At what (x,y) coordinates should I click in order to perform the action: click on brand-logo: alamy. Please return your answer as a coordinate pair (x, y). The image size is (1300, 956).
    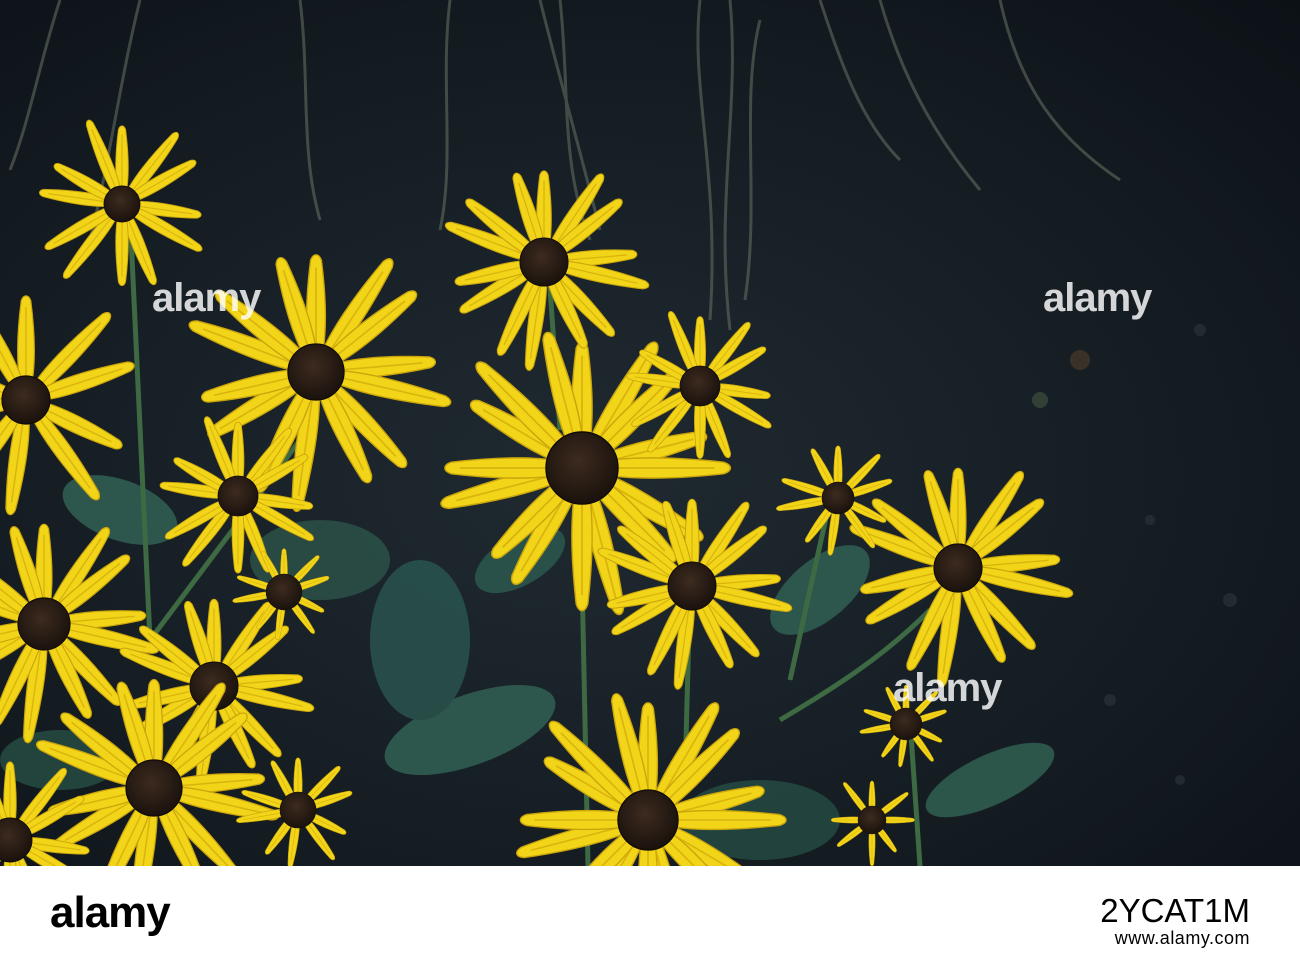
    Looking at the image, I should click on (110, 912).